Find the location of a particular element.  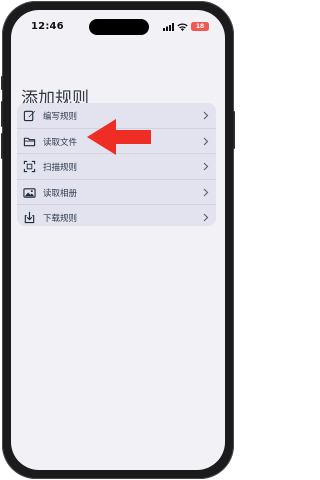

menu-item-label: 扫描规则 is located at coordinates (60, 168).